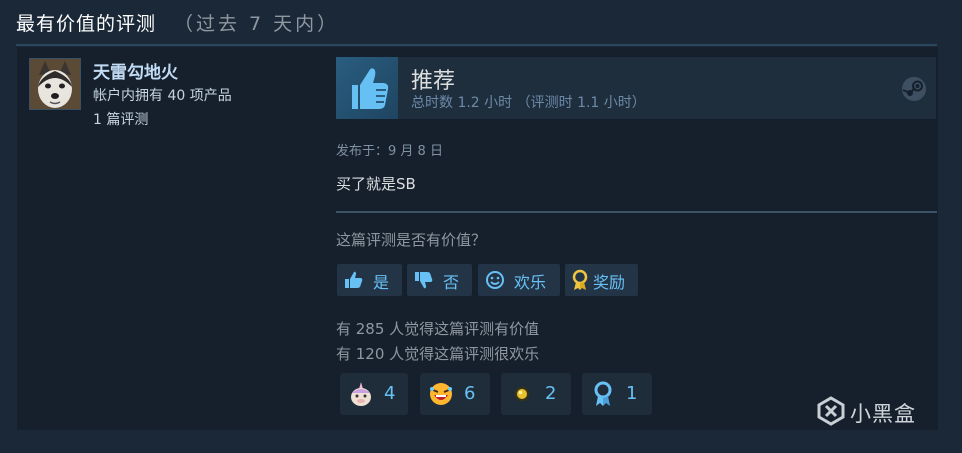 The width and height of the screenshot is (962, 453). I want to click on content-divider, so click(636, 212).